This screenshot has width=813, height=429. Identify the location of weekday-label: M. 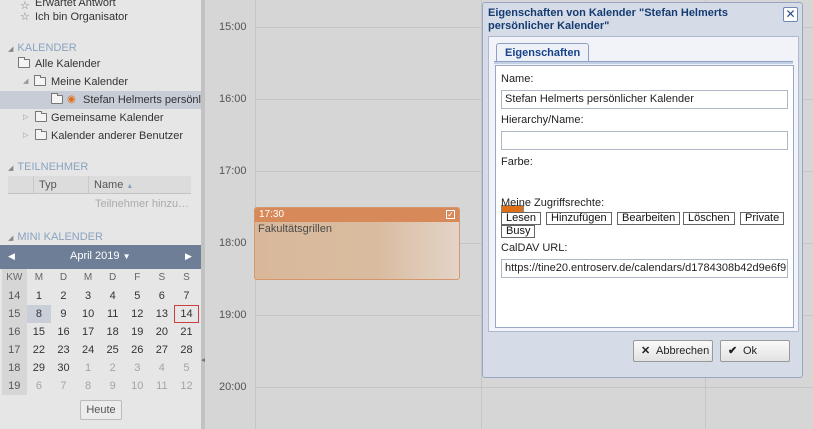
(39, 277).